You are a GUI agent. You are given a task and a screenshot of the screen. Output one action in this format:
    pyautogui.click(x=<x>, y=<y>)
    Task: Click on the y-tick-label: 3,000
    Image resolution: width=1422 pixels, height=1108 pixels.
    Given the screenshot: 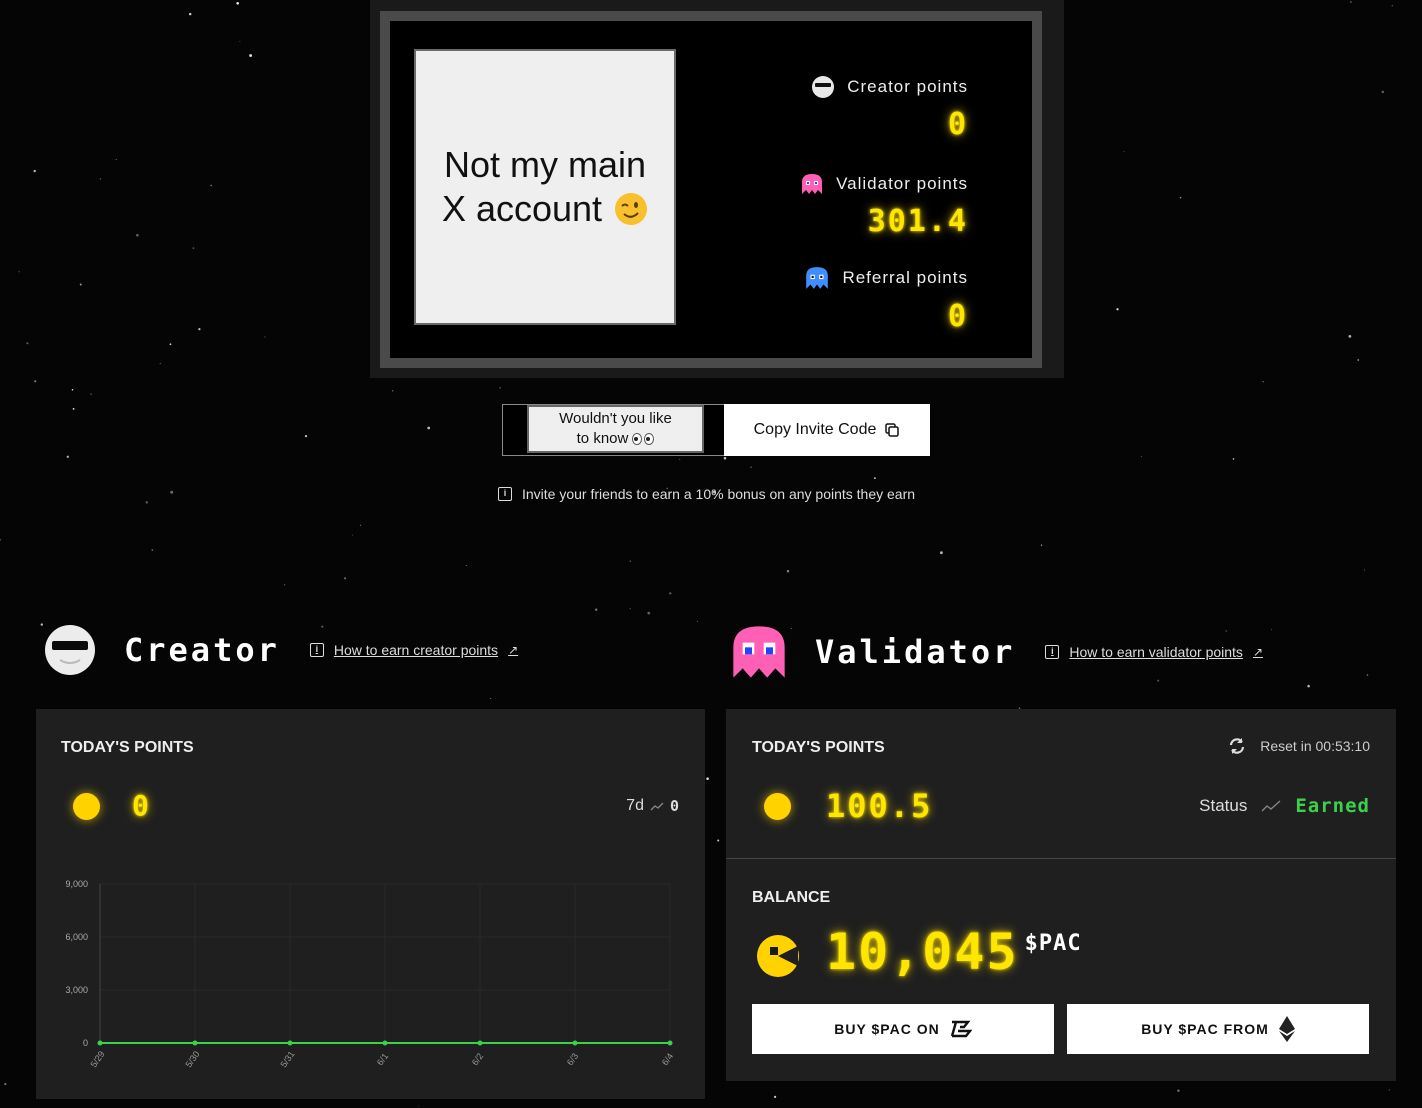 What is the action you would take?
    pyautogui.click(x=76, y=990)
    